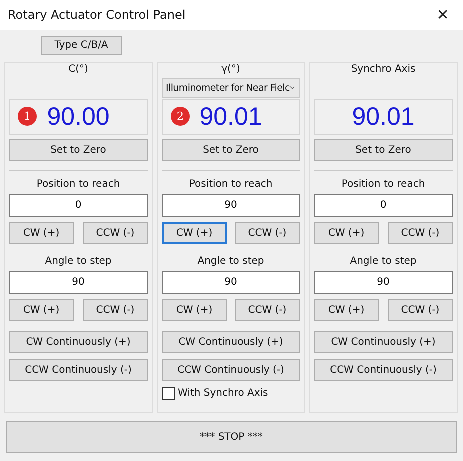 Image resolution: width=463 pixels, height=461 pixels. What do you see at coordinates (231, 88) in the screenshot?
I see `sensor-dropdown: Illuminometer for Near Fielc` at bounding box center [231, 88].